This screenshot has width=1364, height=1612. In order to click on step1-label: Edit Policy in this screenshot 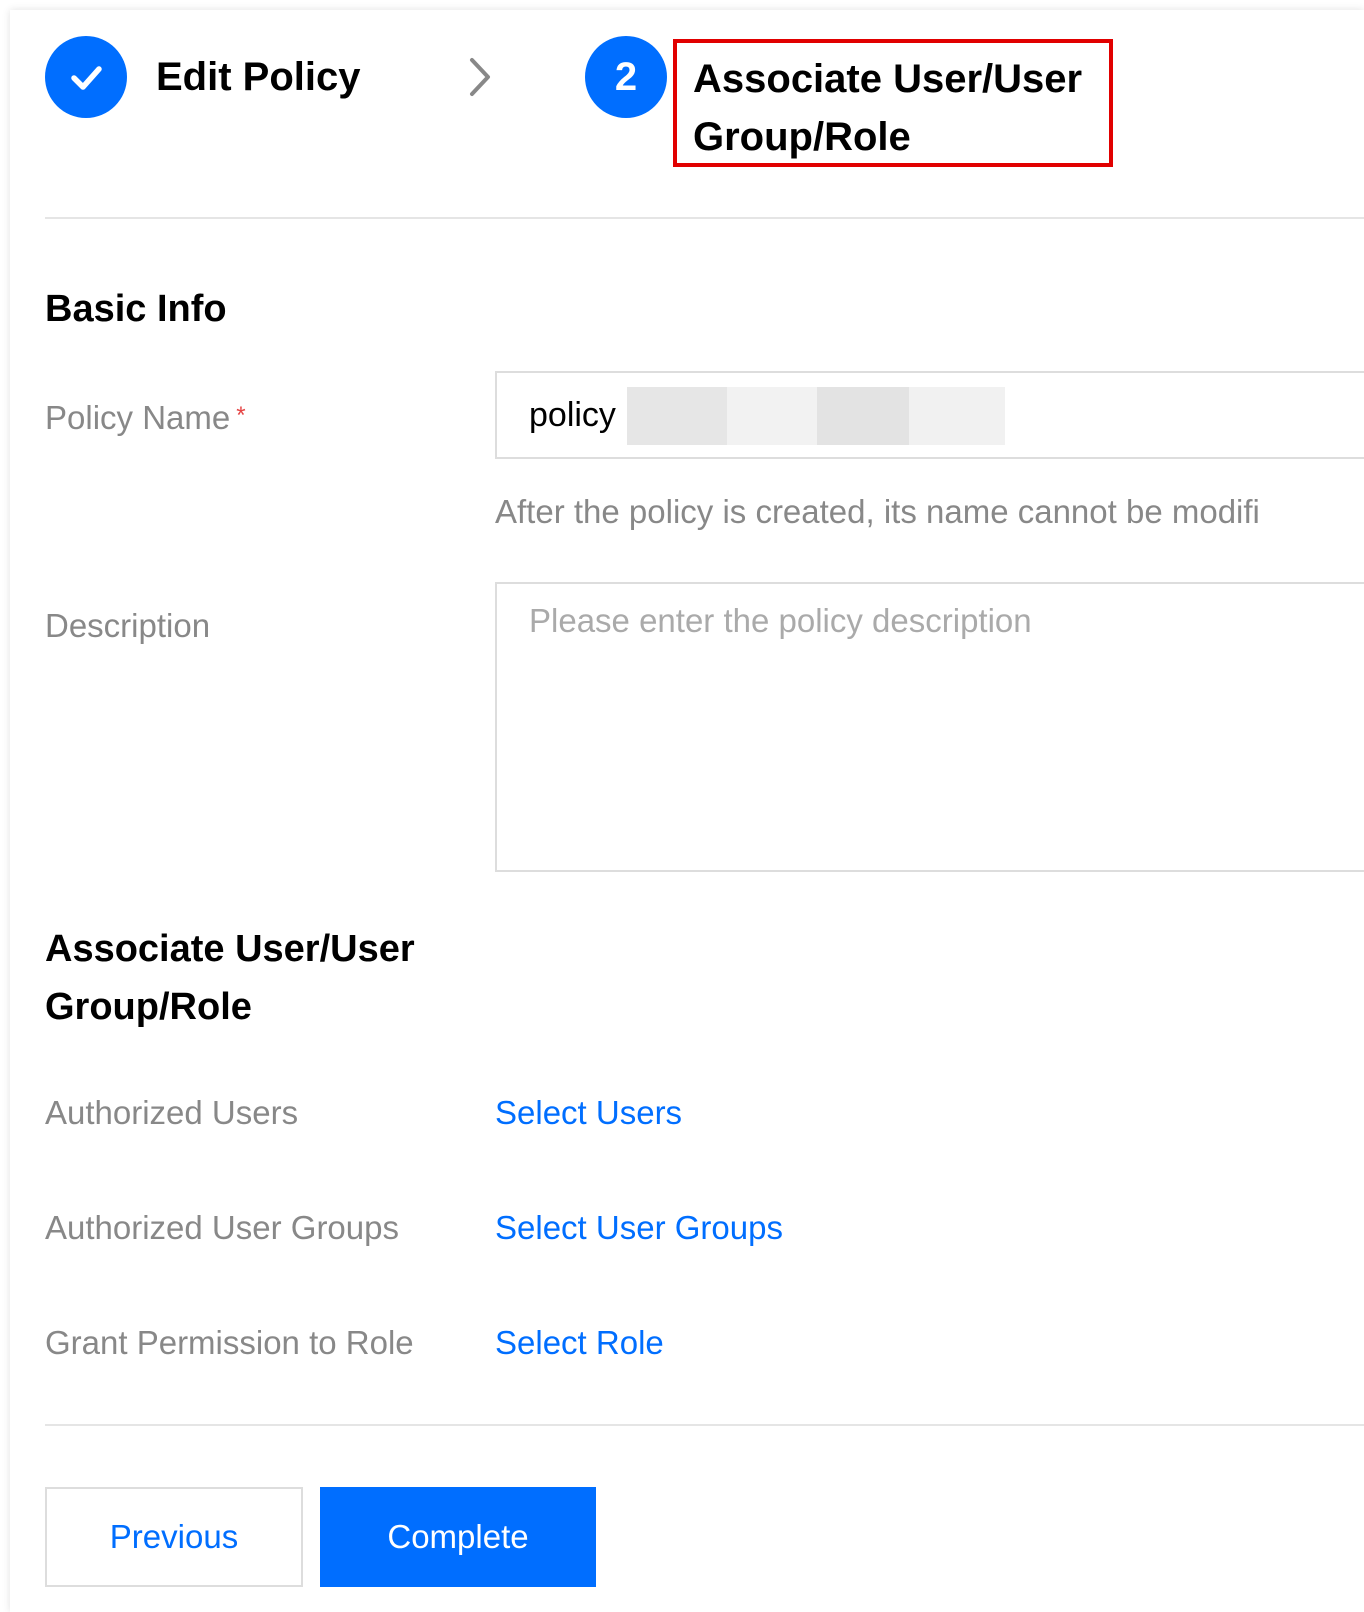, I will do `click(258, 77)`.